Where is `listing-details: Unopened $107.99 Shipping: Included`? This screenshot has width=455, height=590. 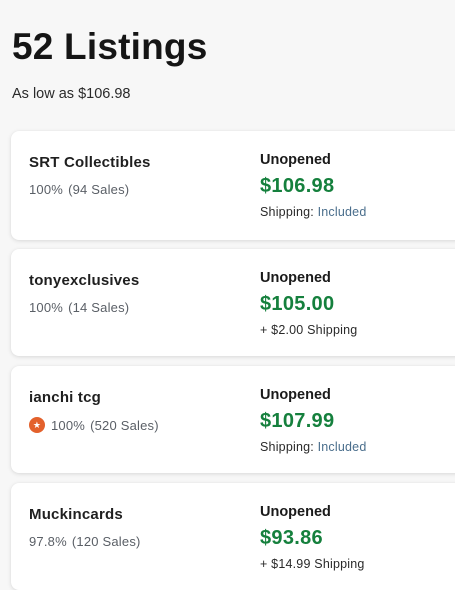 listing-details: Unopened $107.99 Shipping: Included is located at coordinates (313, 420).